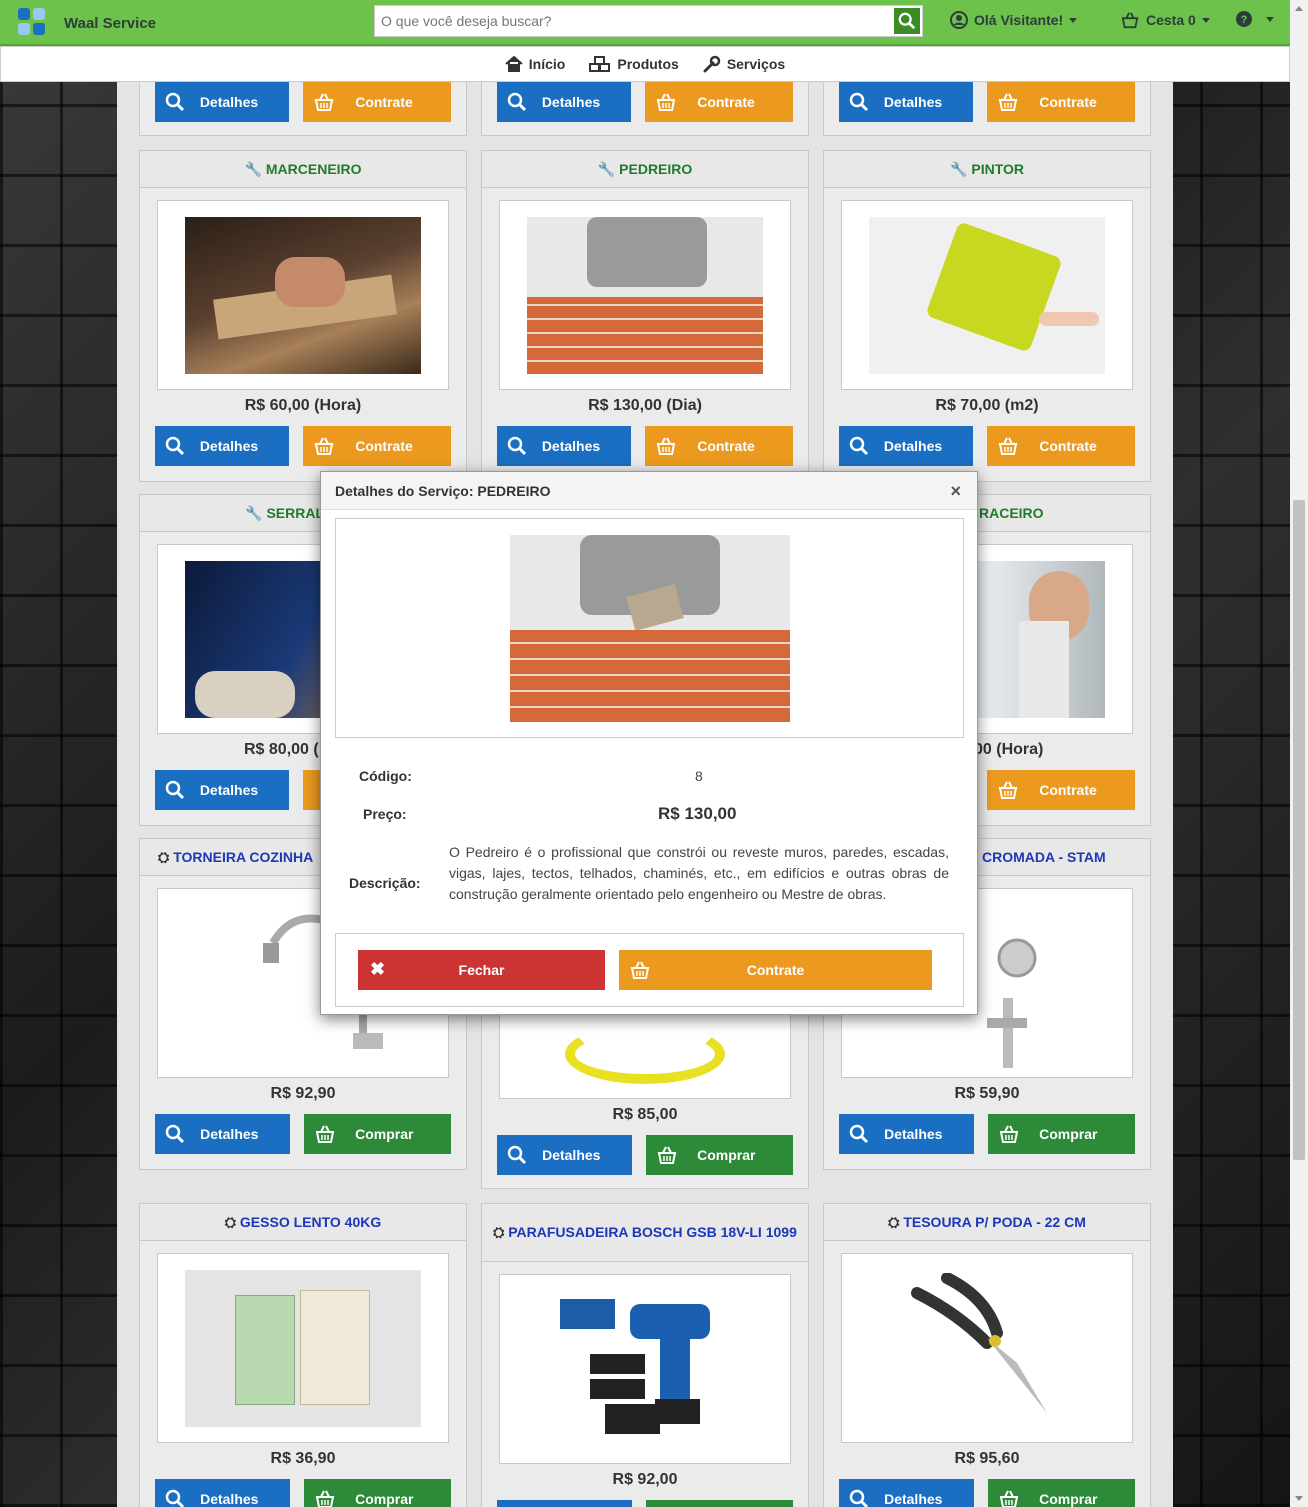  I want to click on question-circle-icon: ?, so click(1244, 19).